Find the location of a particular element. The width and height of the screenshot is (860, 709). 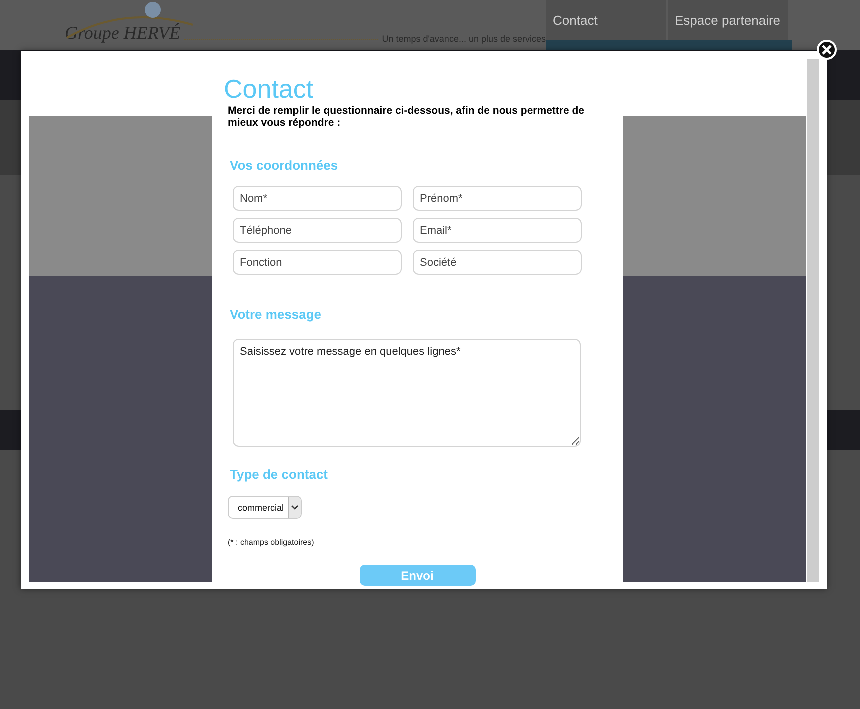

input-field: Nom* is located at coordinates (317, 198).